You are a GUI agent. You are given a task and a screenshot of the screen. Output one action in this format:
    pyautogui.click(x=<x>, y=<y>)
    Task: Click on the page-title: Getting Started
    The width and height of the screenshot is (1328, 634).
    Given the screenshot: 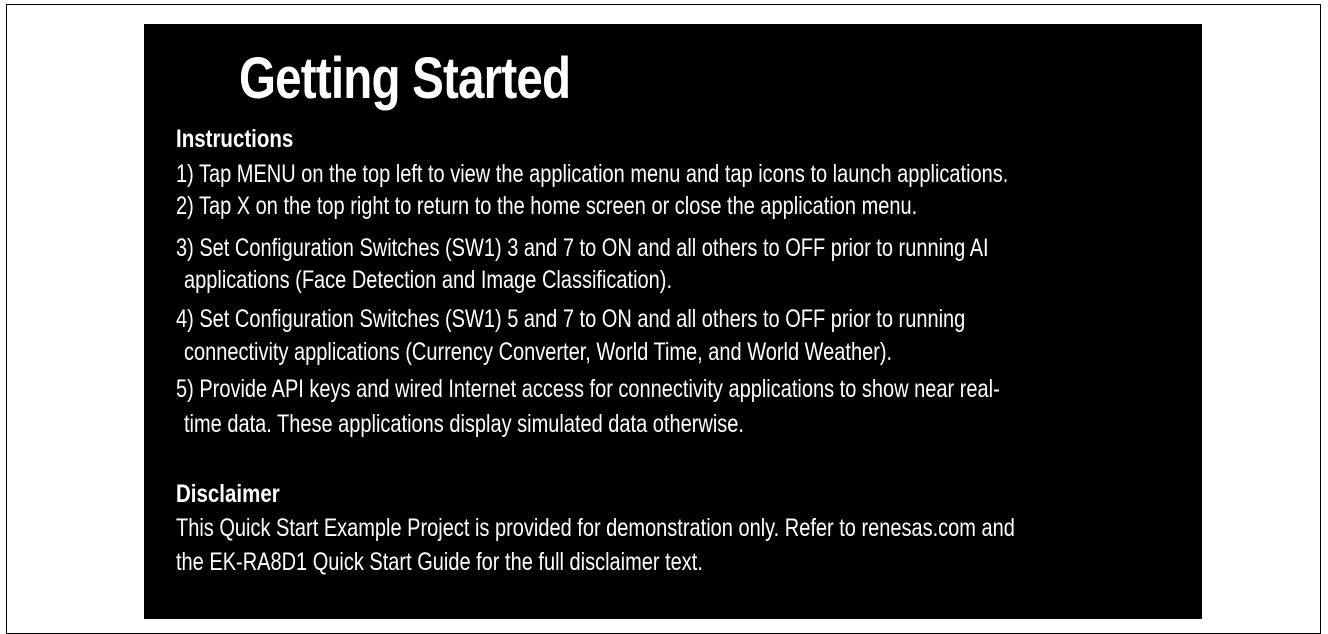 What is the action you would take?
    pyautogui.click(x=405, y=78)
    